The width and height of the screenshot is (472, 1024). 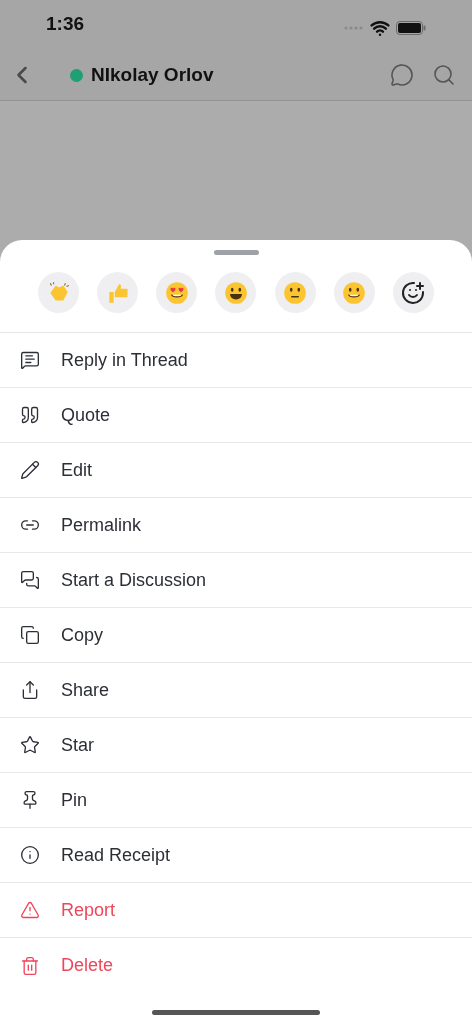 What do you see at coordinates (380, 28) in the screenshot?
I see `wifi-icon` at bounding box center [380, 28].